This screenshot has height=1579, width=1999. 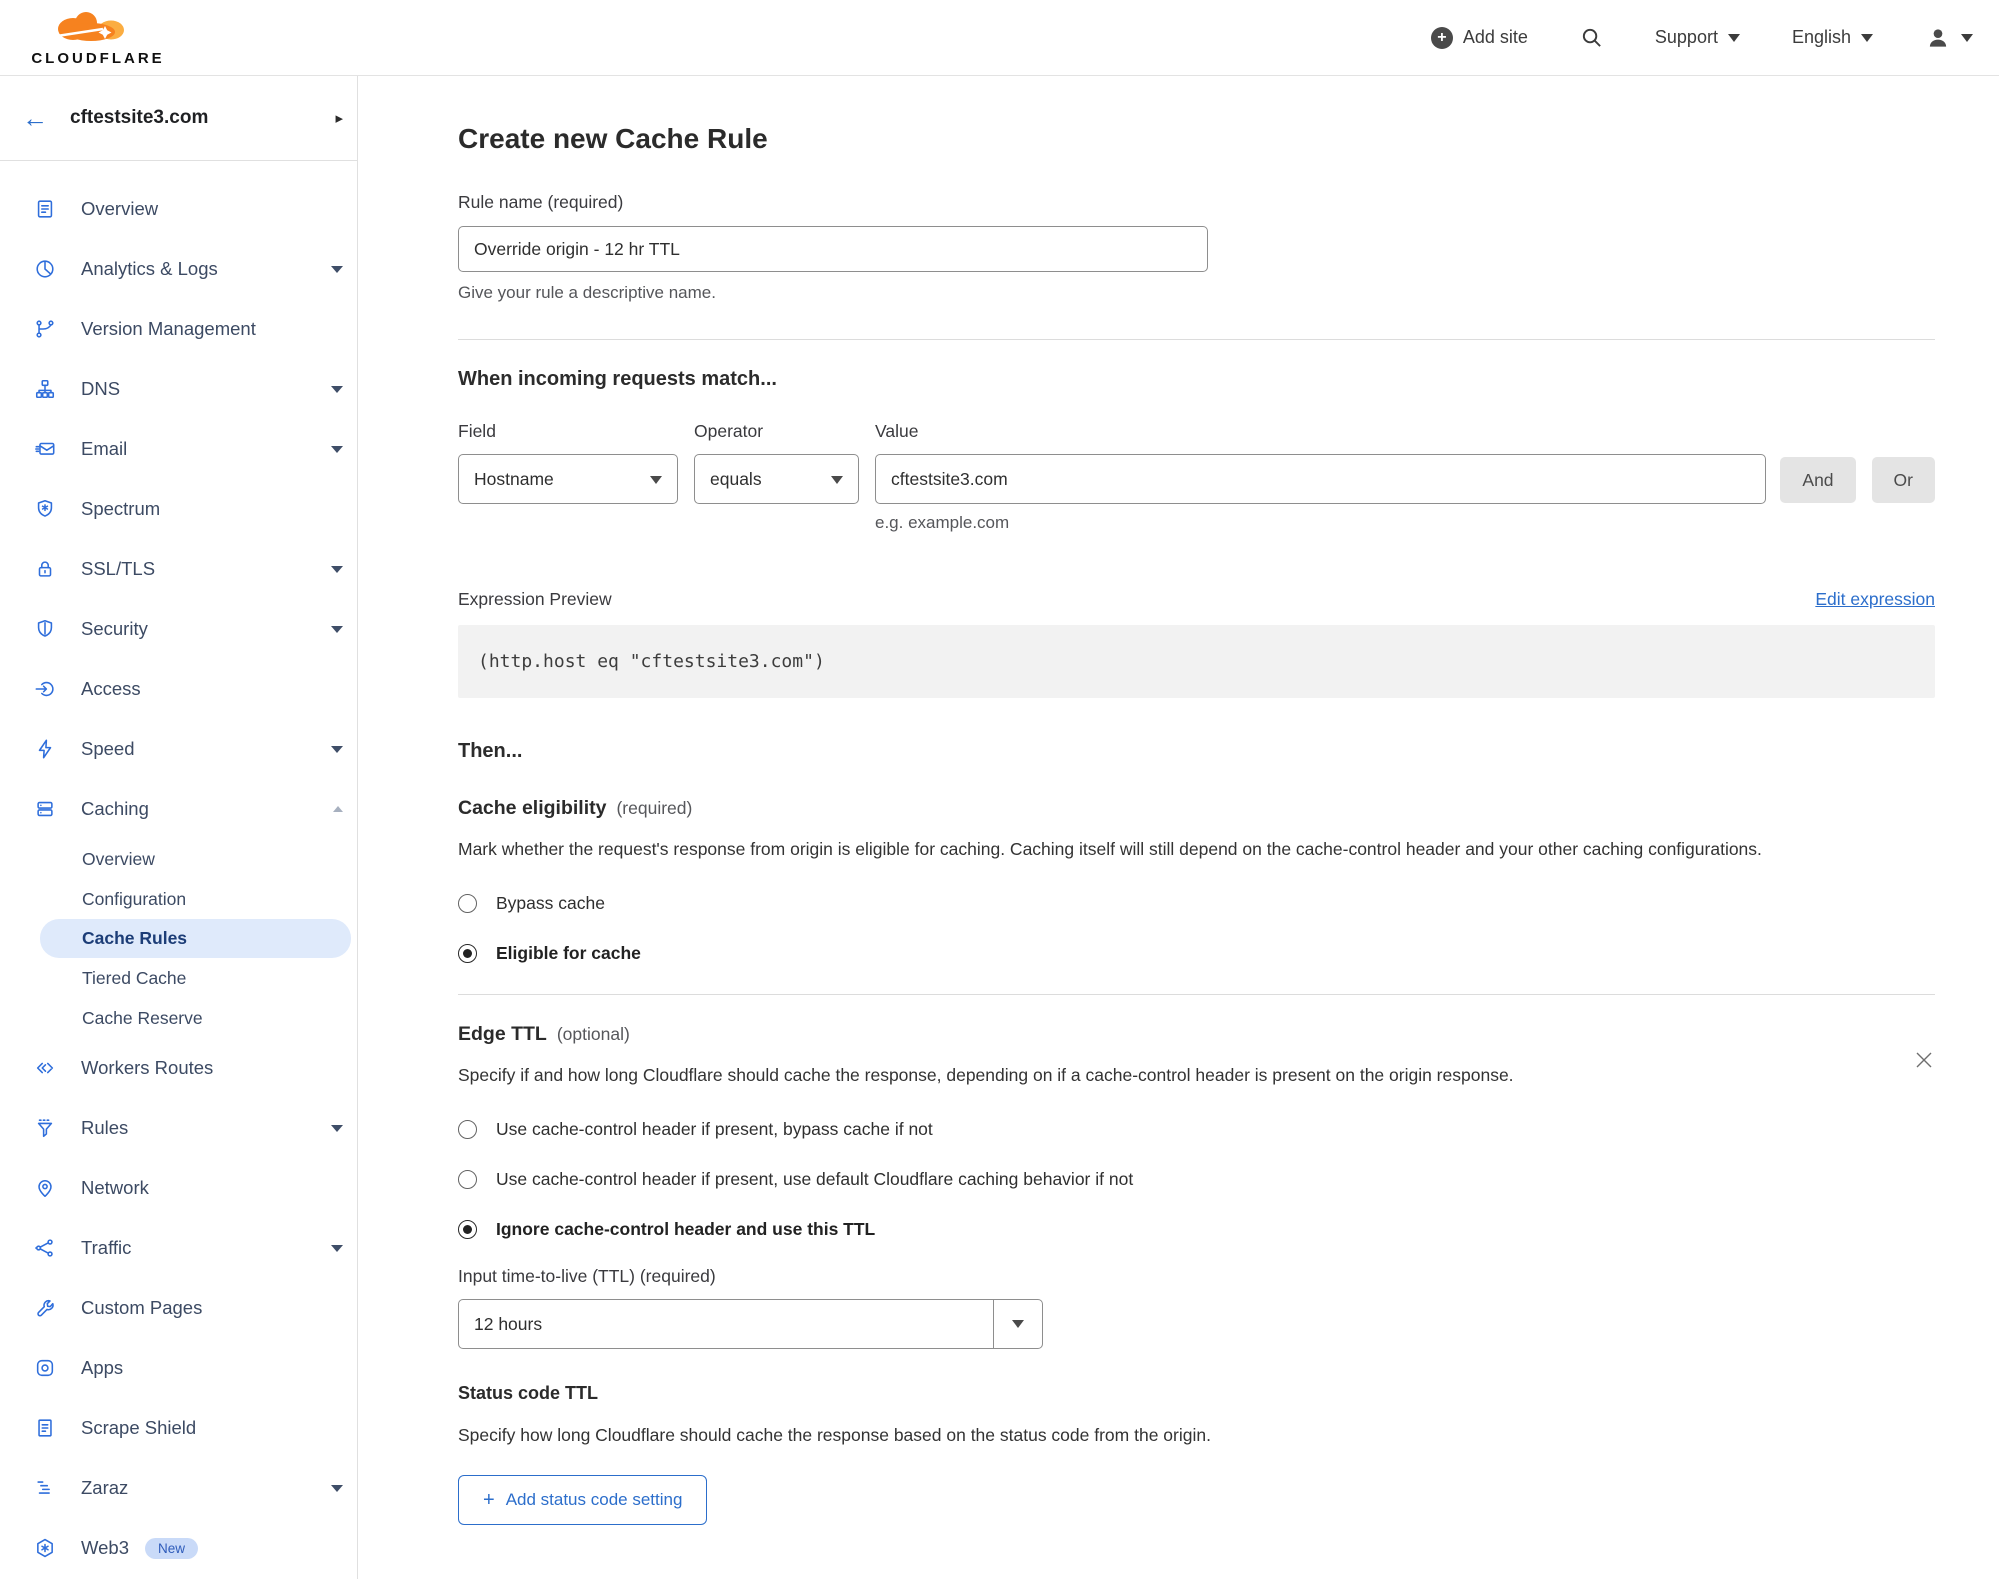 What do you see at coordinates (833, 249) in the screenshot?
I see `rule-name-input` at bounding box center [833, 249].